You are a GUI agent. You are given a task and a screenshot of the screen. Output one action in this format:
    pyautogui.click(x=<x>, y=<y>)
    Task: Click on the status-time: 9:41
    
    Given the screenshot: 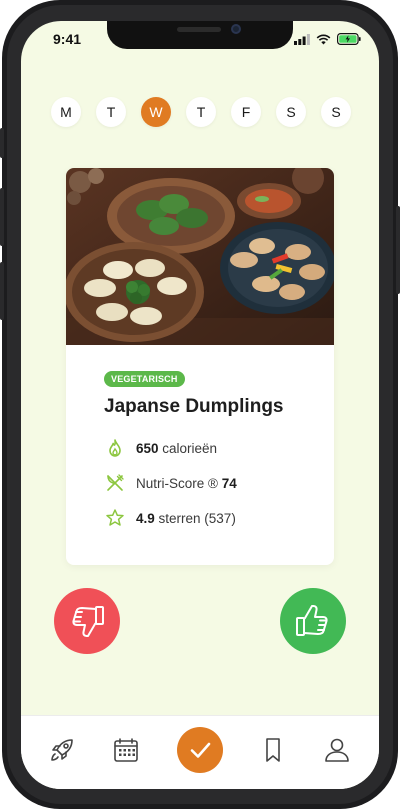 What is the action you would take?
    pyautogui.click(x=67, y=39)
    